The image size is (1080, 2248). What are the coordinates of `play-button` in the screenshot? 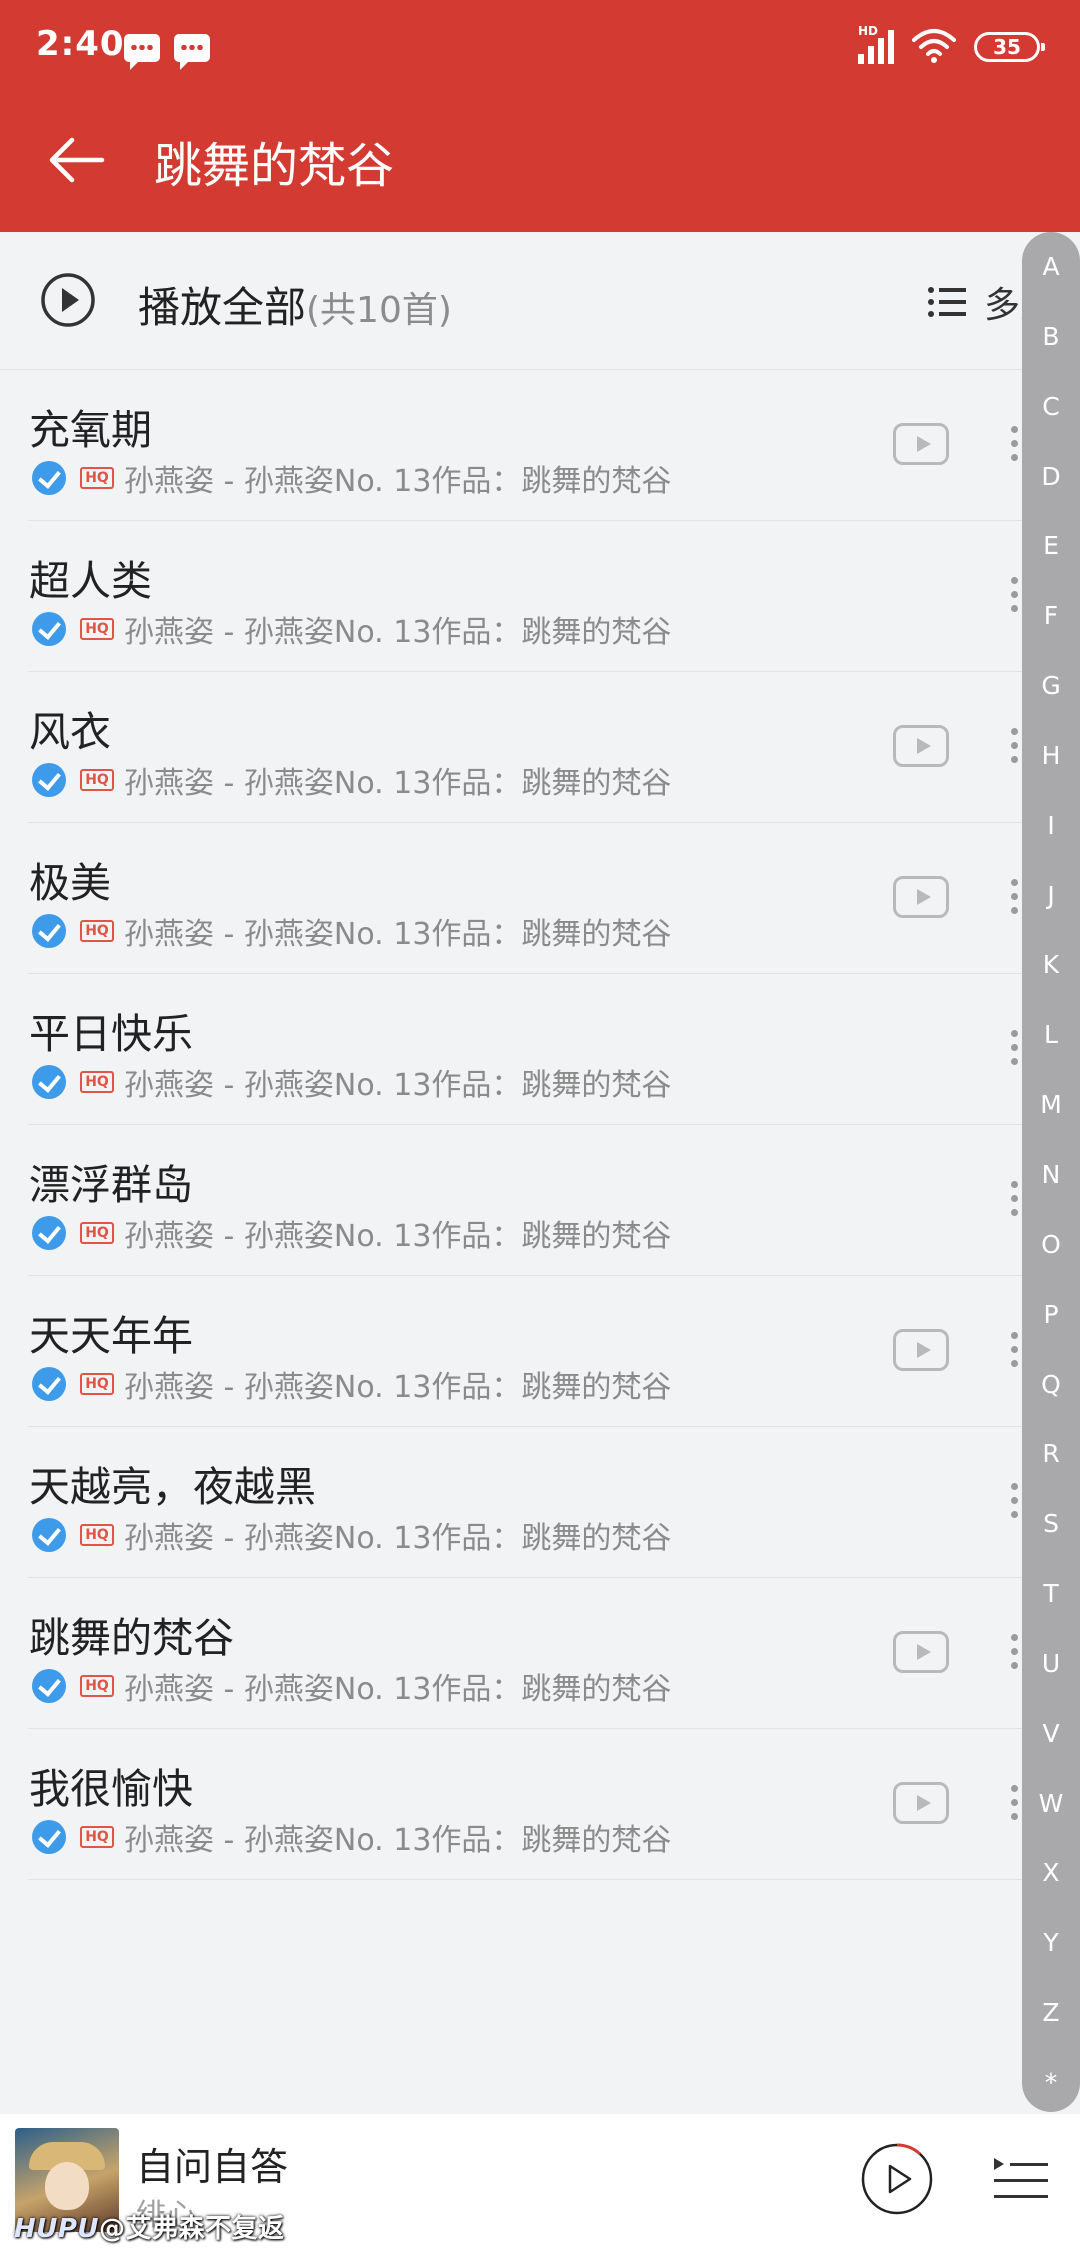 It's located at (897, 2179).